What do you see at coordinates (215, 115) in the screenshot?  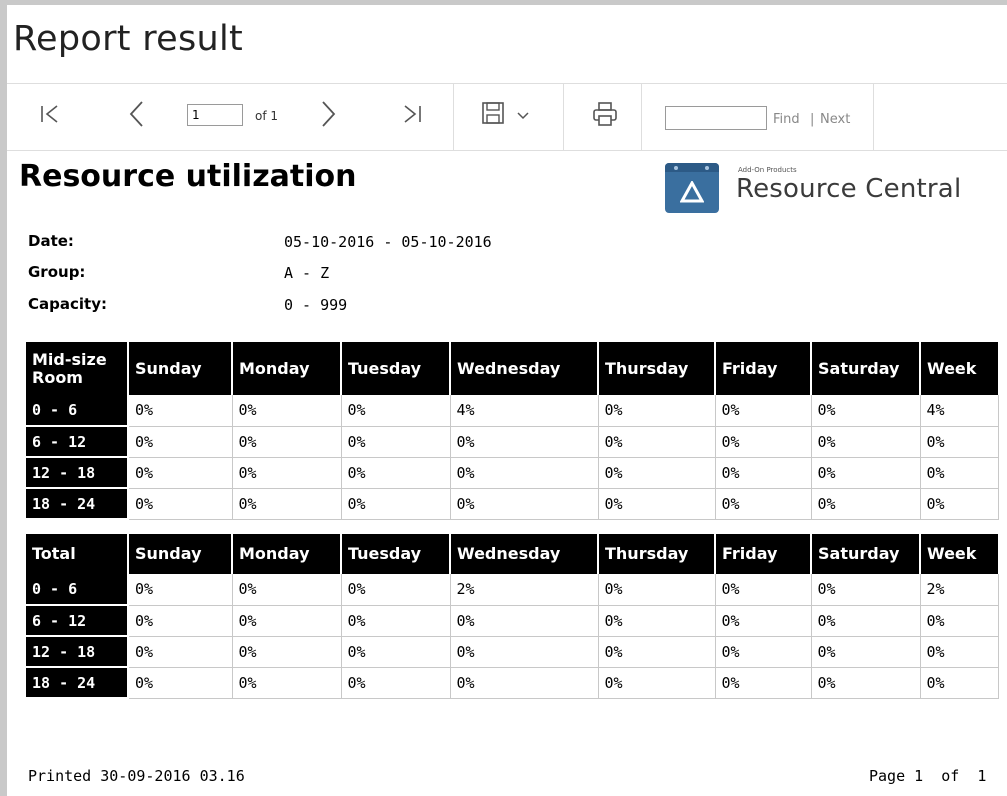 I see `page-number-input` at bounding box center [215, 115].